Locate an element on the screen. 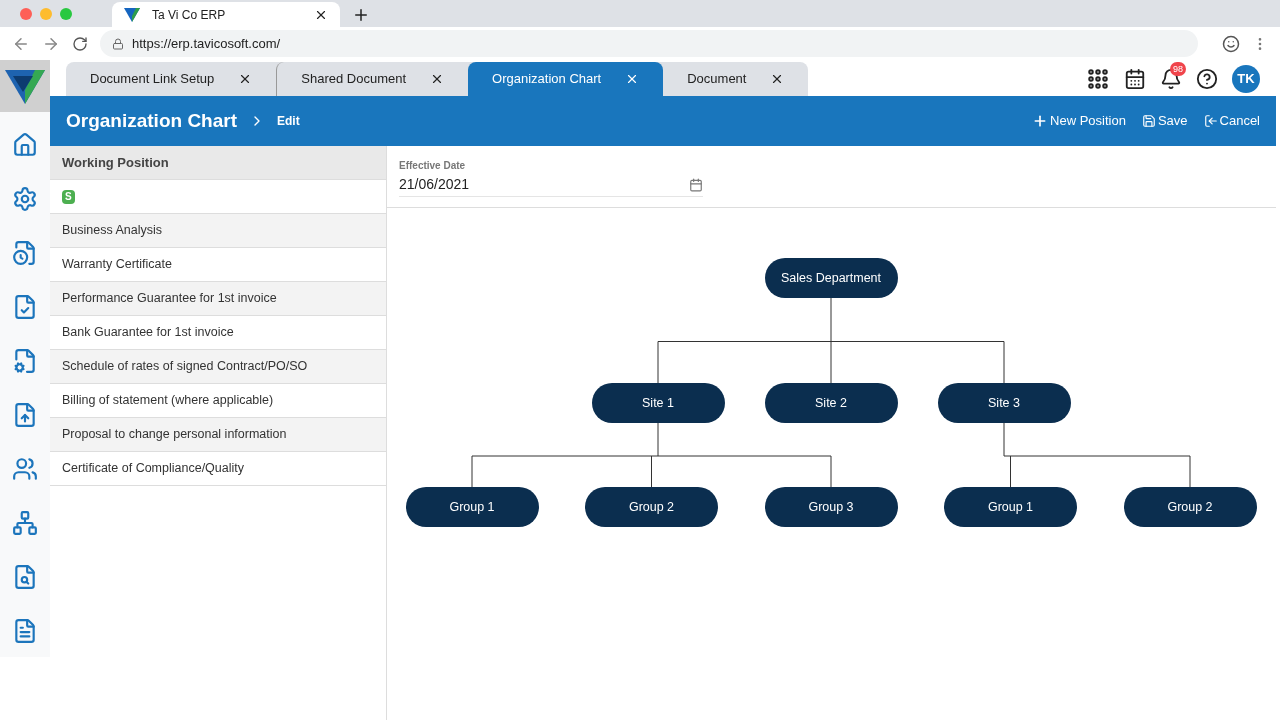 This screenshot has height=720, width=1280. notification-count: 98 is located at coordinates (1178, 69).